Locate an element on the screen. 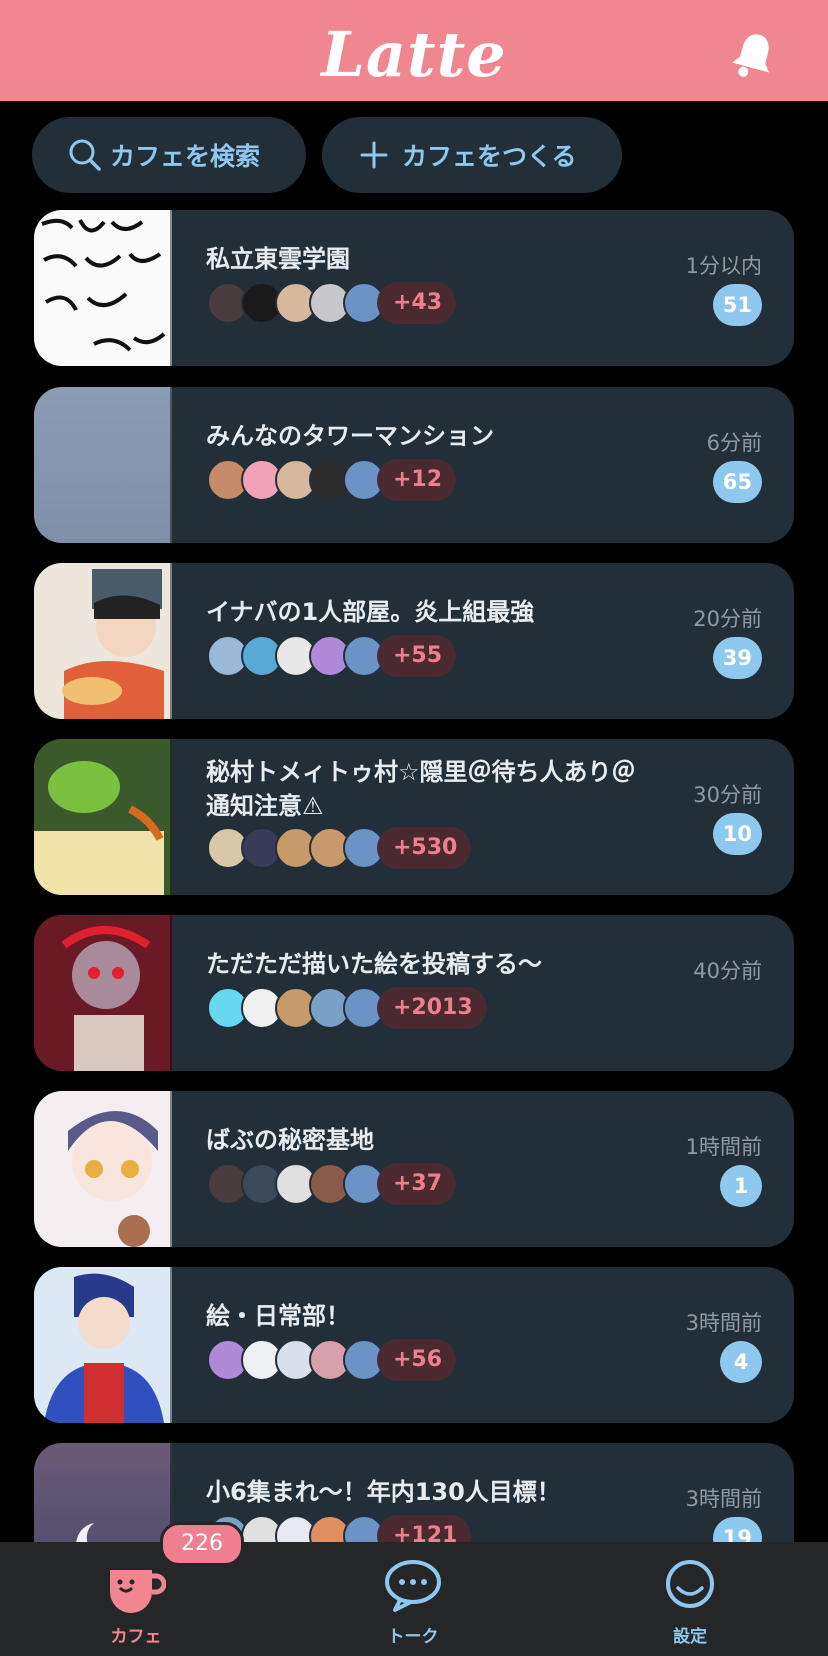 The height and width of the screenshot is (1656, 828). cafe-title: 絵・日常部！ is located at coordinates (278, 1316).